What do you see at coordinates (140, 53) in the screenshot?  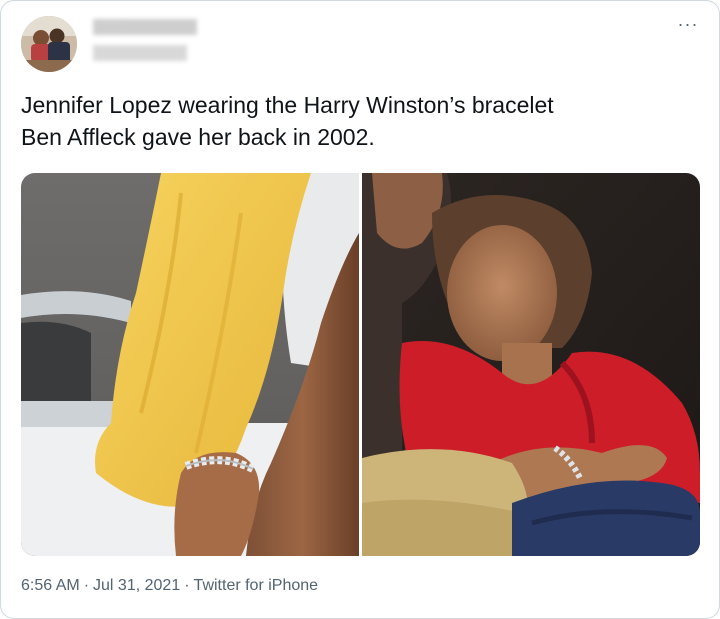 I see `author-handle-blurred` at bounding box center [140, 53].